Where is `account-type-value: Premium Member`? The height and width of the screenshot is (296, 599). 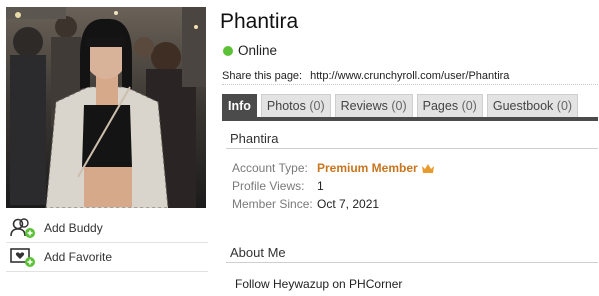 account-type-value: Premium Member is located at coordinates (375, 168).